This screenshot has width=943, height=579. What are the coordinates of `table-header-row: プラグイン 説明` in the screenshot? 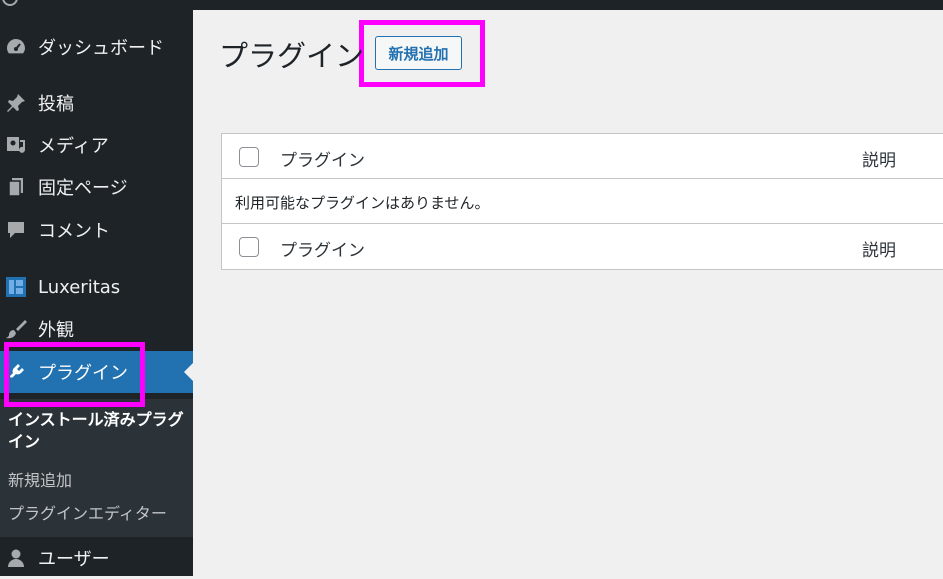 It's located at (582, 156).